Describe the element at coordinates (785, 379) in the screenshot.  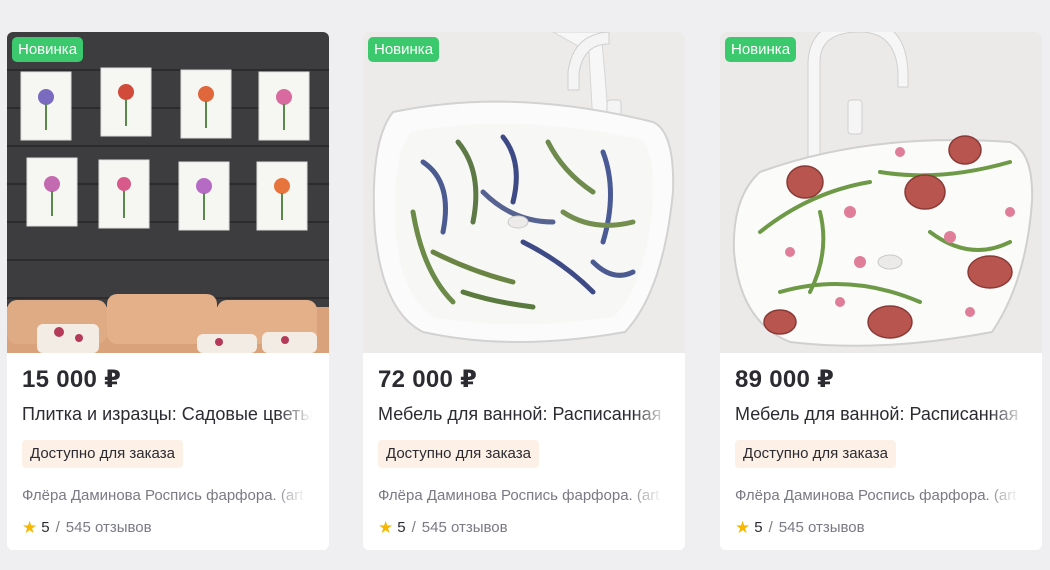
I see `product-price: 89 000 ₽` at that location.